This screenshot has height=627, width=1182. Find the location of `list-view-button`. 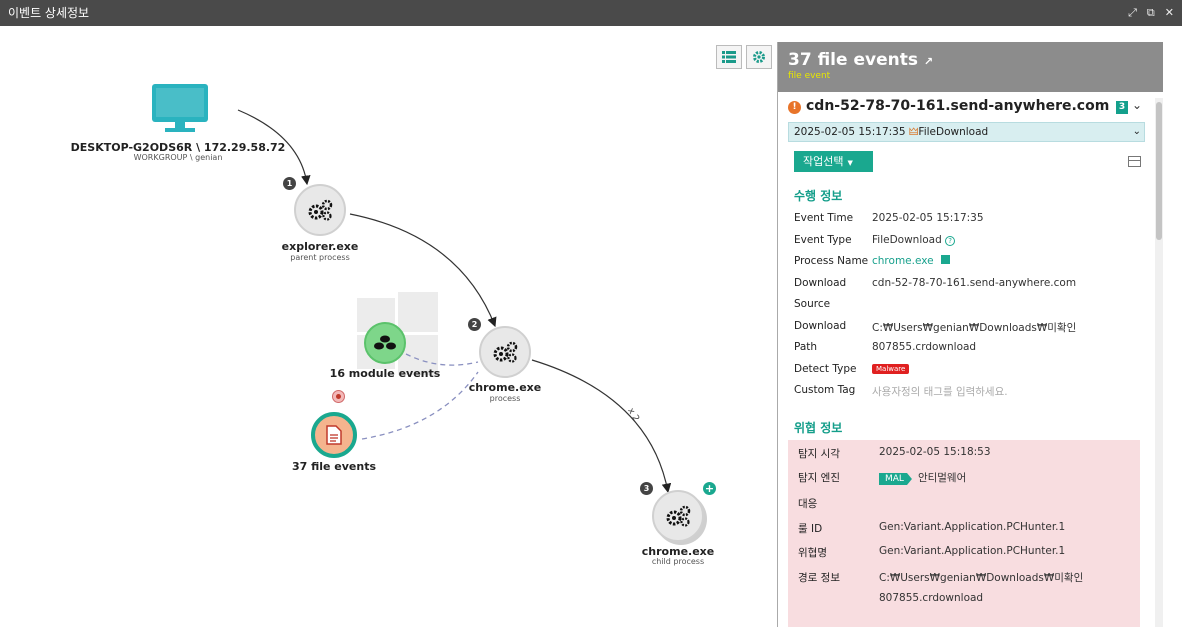

list-view-button is located at coordinates (729, 57).